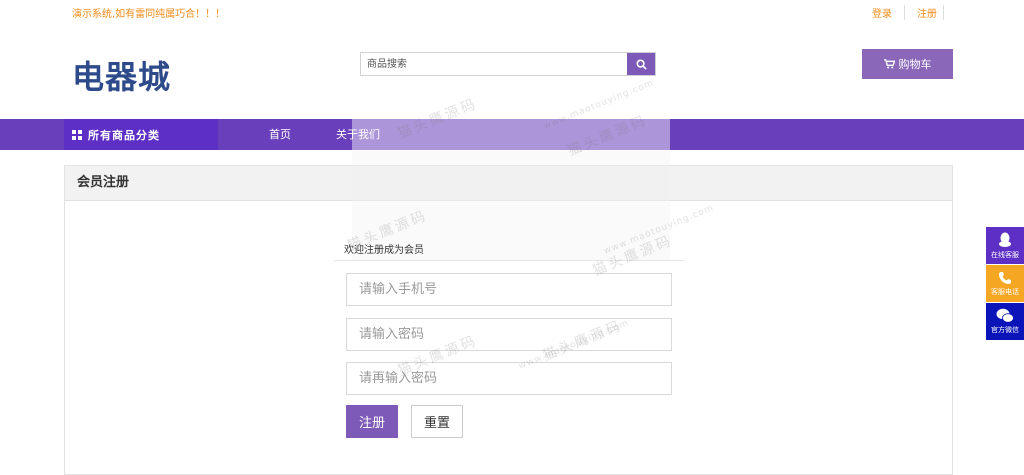 This screenshot has height=475, width=1024. Describe the element at coordinates (1005, 291) in the screenshot. I see `side-label: 客服电话` at that location.